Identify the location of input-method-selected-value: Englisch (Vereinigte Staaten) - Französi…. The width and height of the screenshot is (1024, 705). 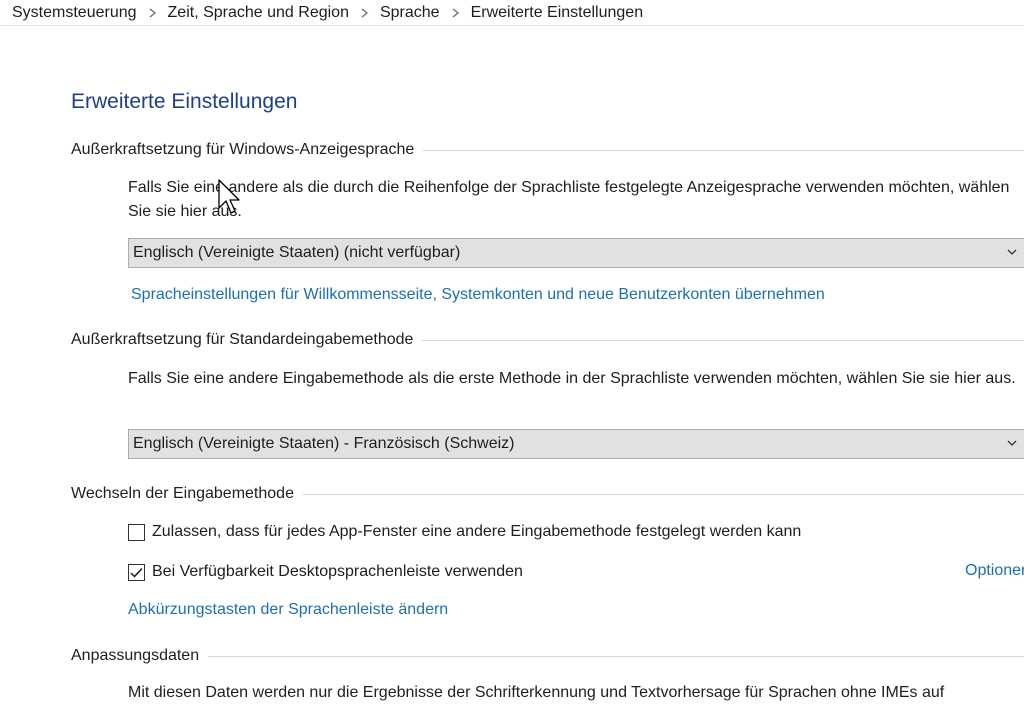
(324, 443).